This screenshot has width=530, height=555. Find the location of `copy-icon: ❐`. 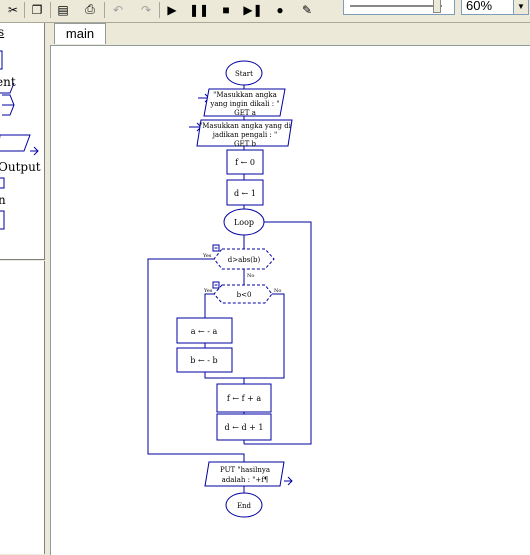

copy-icon: ❐ is located at coordinates (37, 9).